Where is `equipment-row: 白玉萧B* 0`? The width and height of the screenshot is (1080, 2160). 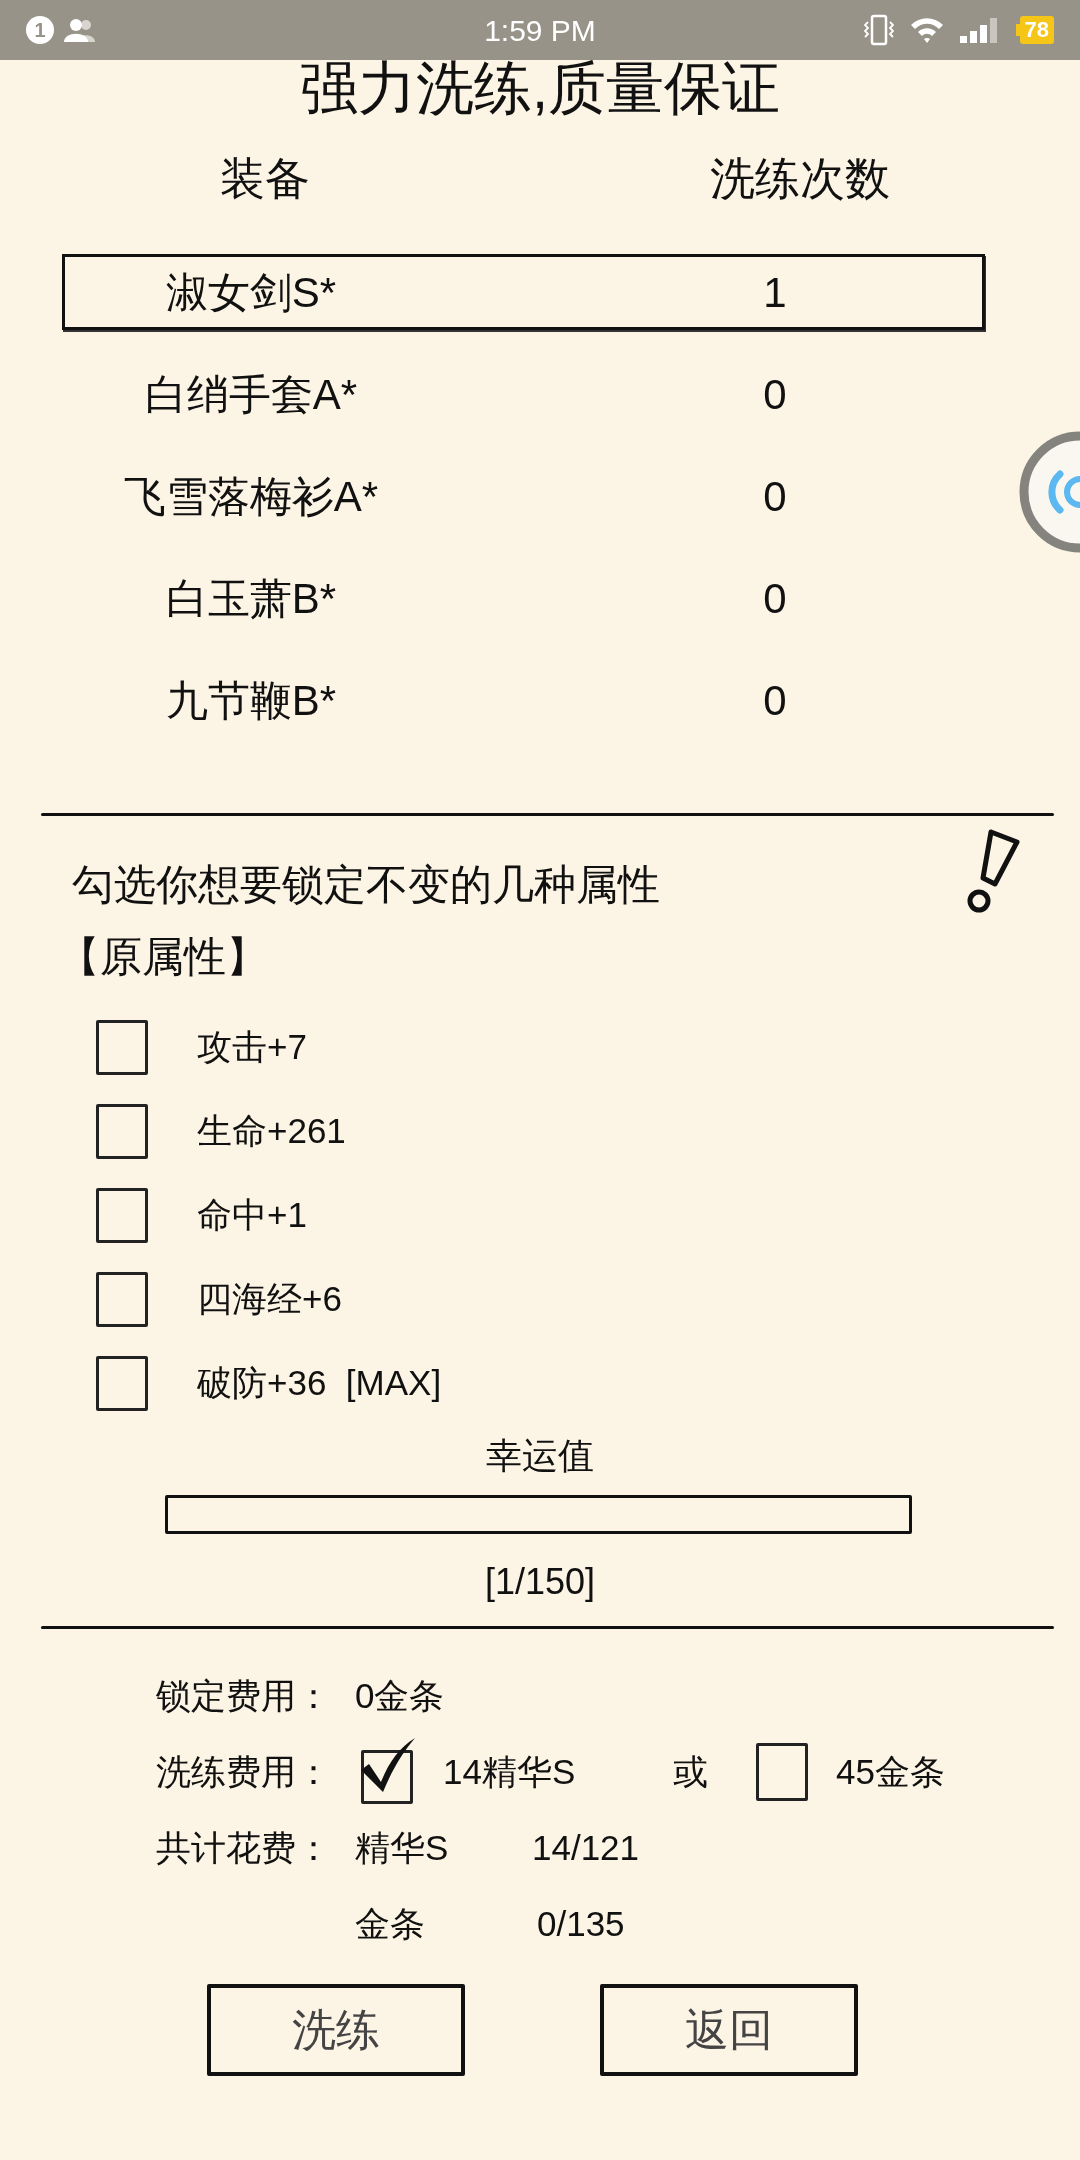
equipment-row: 白玉萧B* 0 is located at coordinates (523, 598).